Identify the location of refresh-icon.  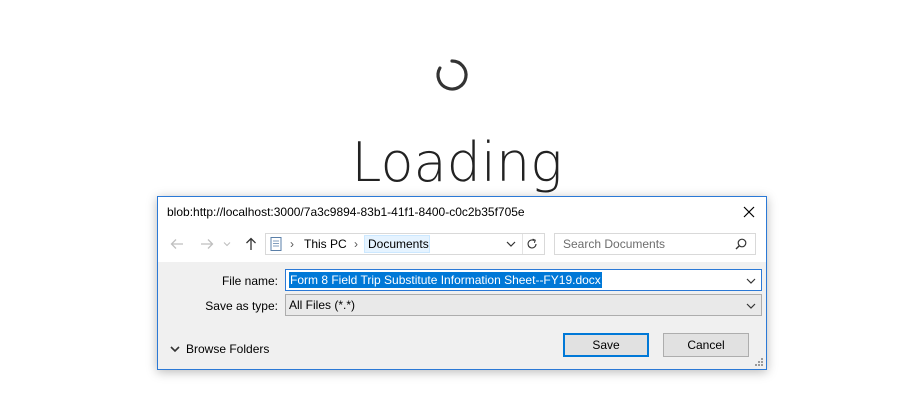
(532, 244).